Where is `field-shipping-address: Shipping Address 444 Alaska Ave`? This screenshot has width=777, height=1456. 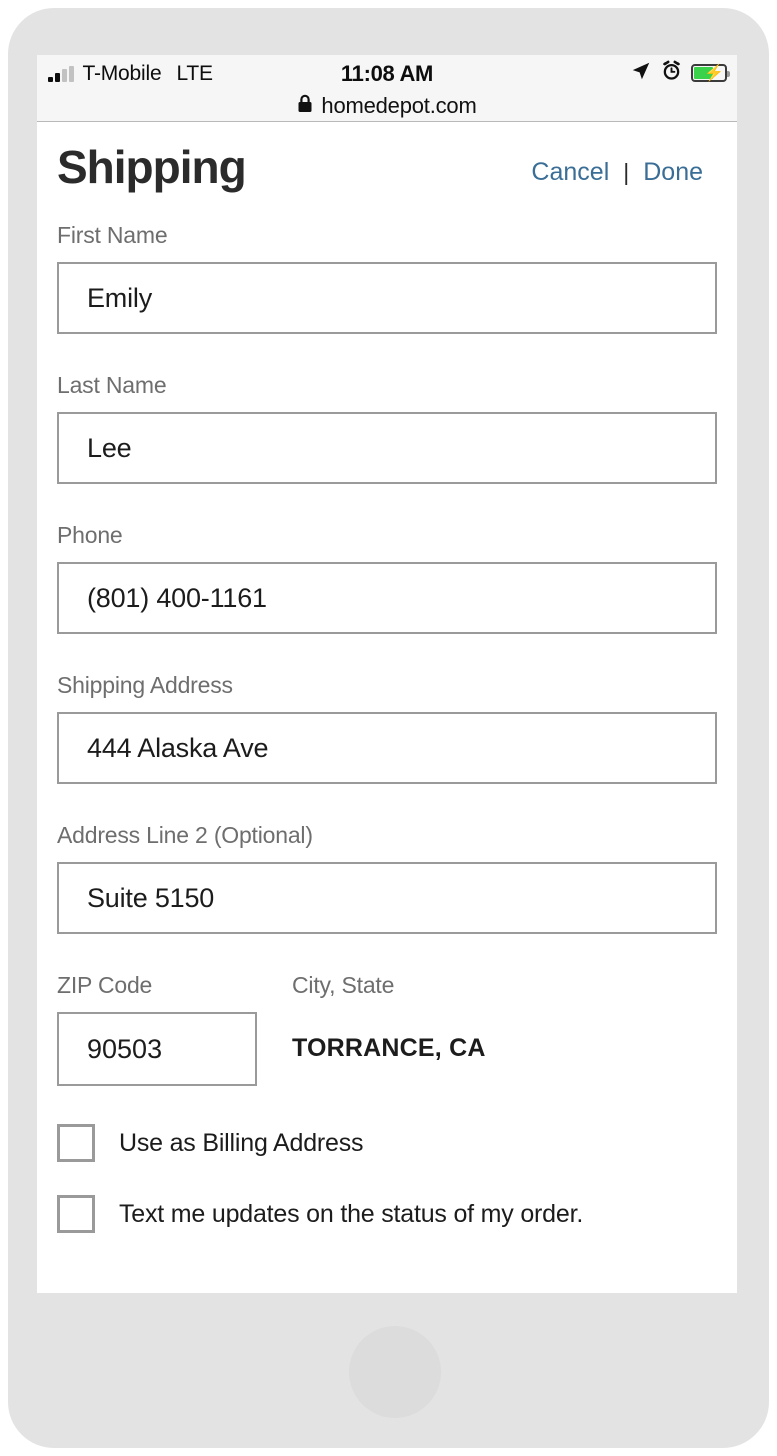 field-shipping-address: Shipping Address 444 Alaska Ave is located at coordinates (387, 728).